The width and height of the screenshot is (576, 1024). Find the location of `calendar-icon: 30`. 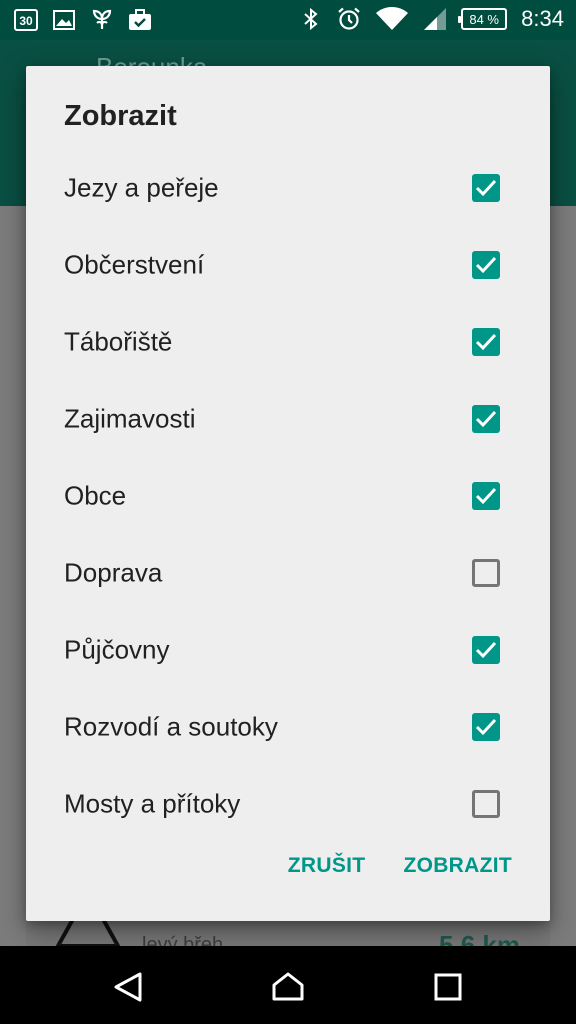

calendar-icon: 30 is located at coordinates (26, 20).